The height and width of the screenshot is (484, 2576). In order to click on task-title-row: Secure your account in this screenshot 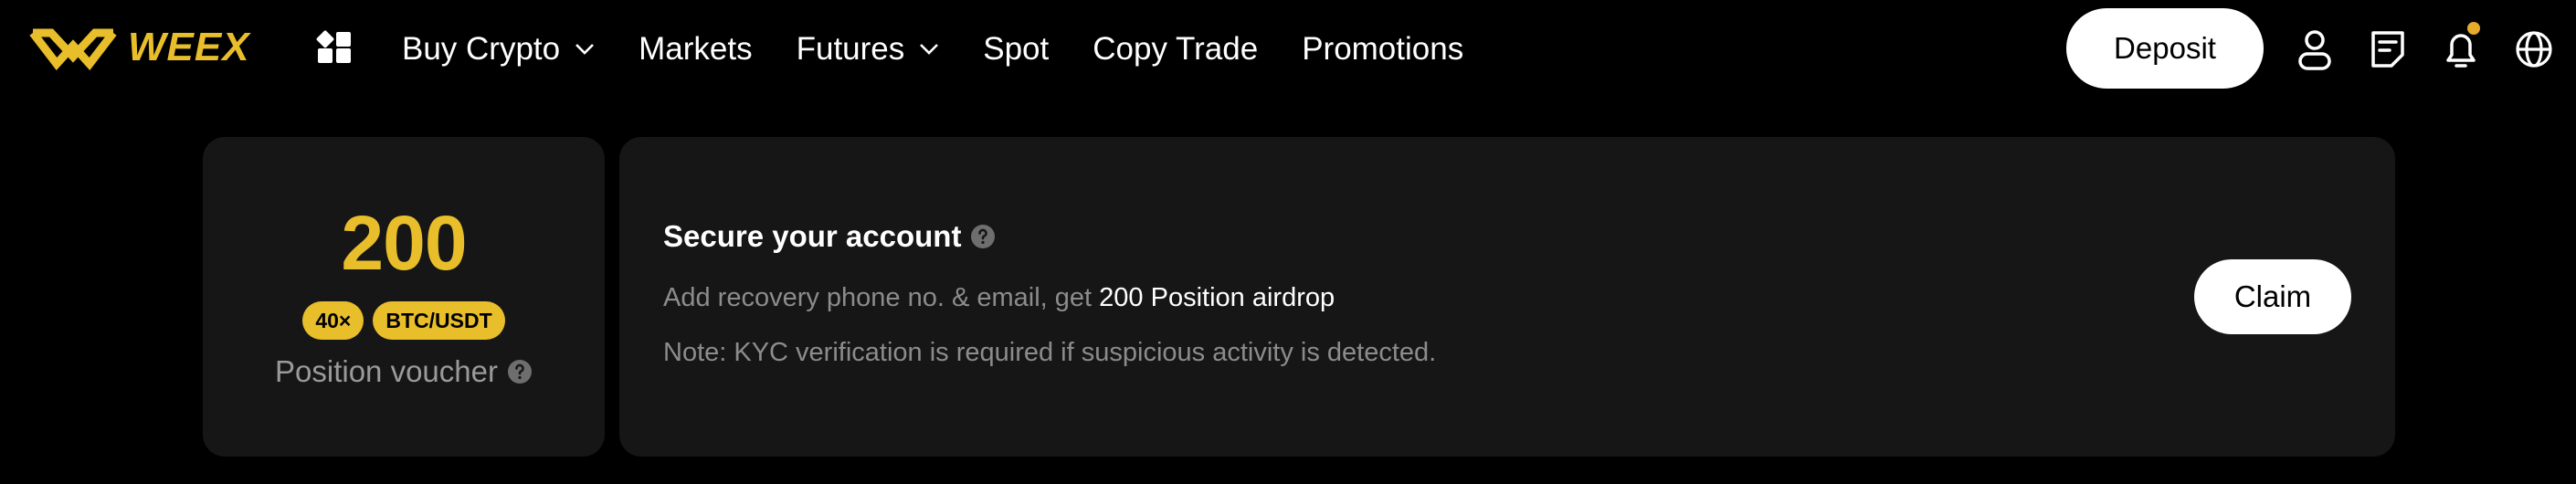, I will do `click(829, 237)`.